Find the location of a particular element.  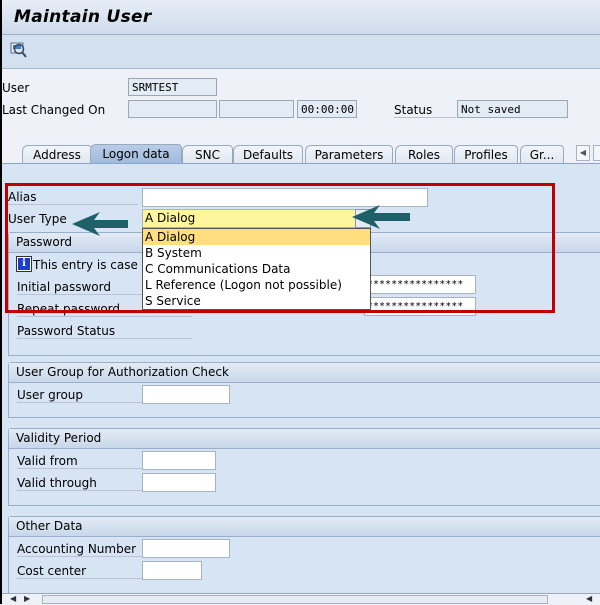

password-info-text: This entry is case s is located at coordinates (90, 265).